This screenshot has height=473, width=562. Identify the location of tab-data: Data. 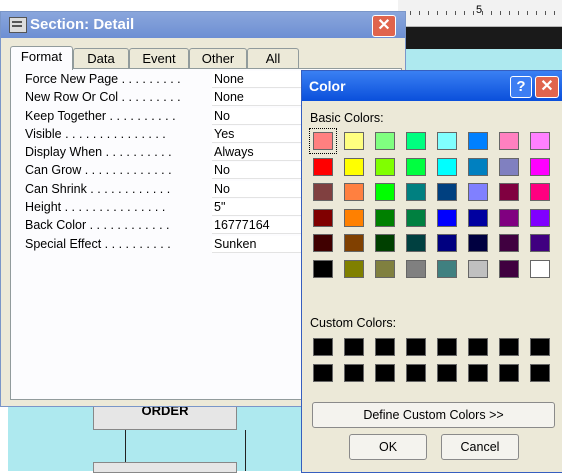
(101, 58).